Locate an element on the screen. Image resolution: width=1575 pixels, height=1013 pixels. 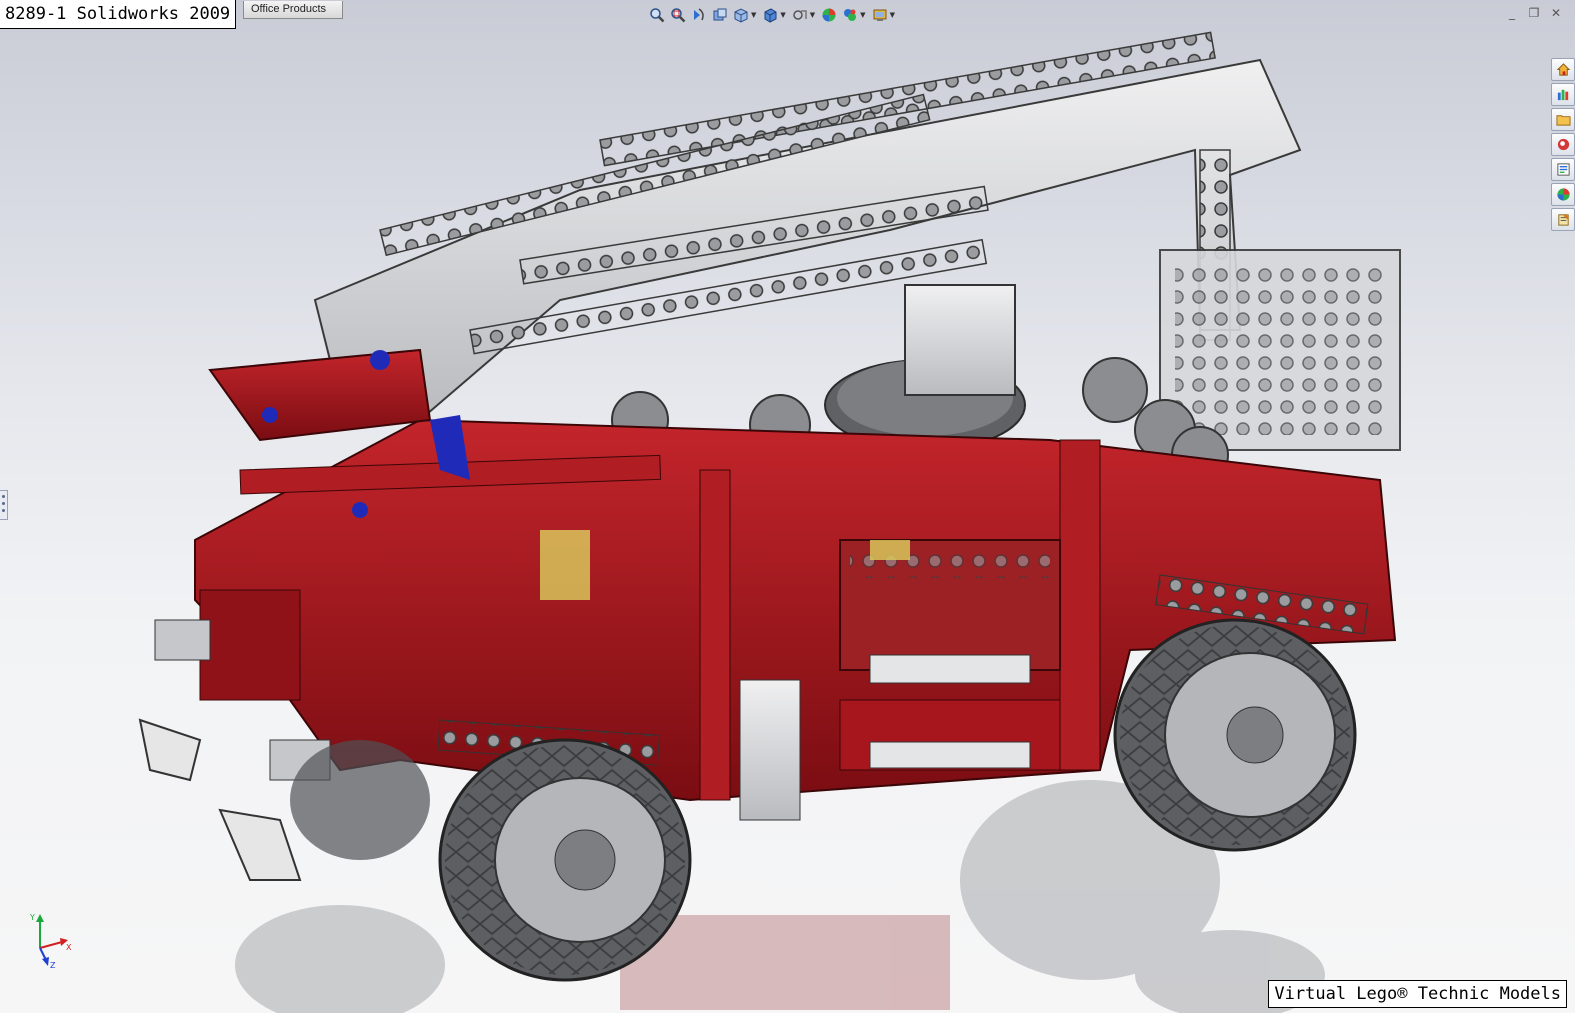
apply-scene-icon is located at coordinates (850, 15).